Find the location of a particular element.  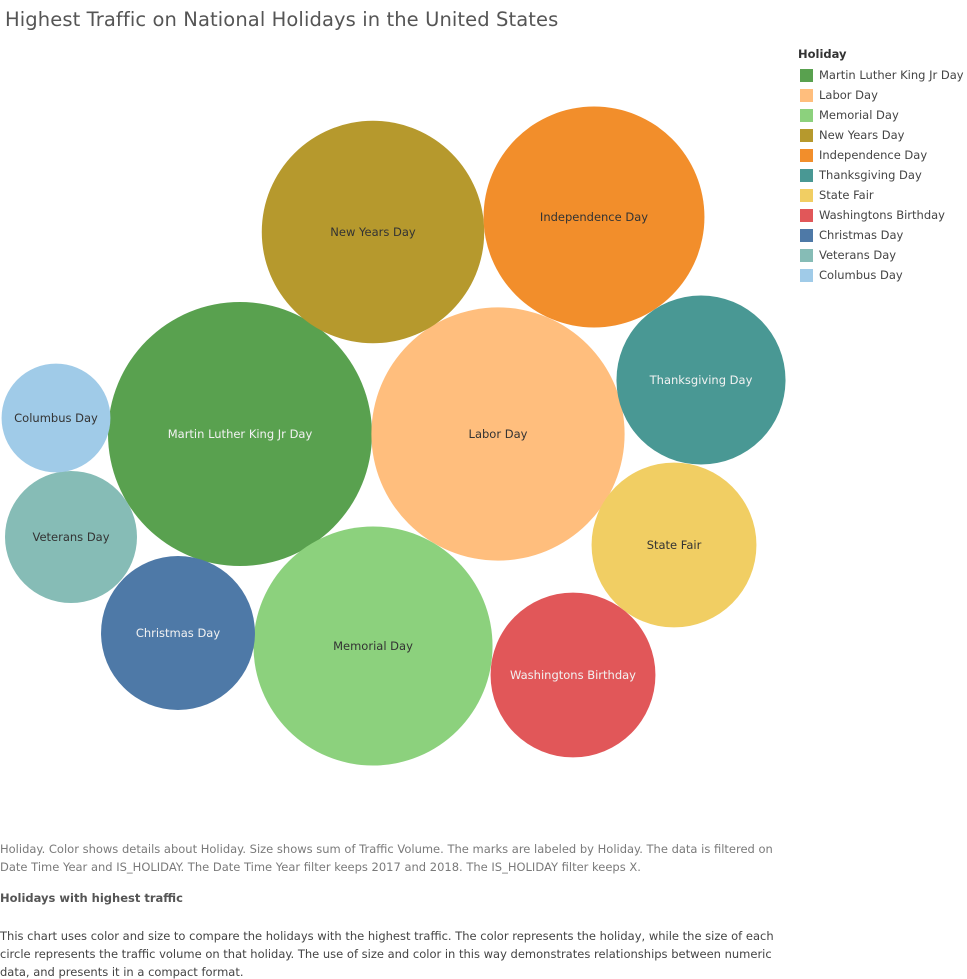

legend-item: New Years Day is located at coordinates (881, 135).